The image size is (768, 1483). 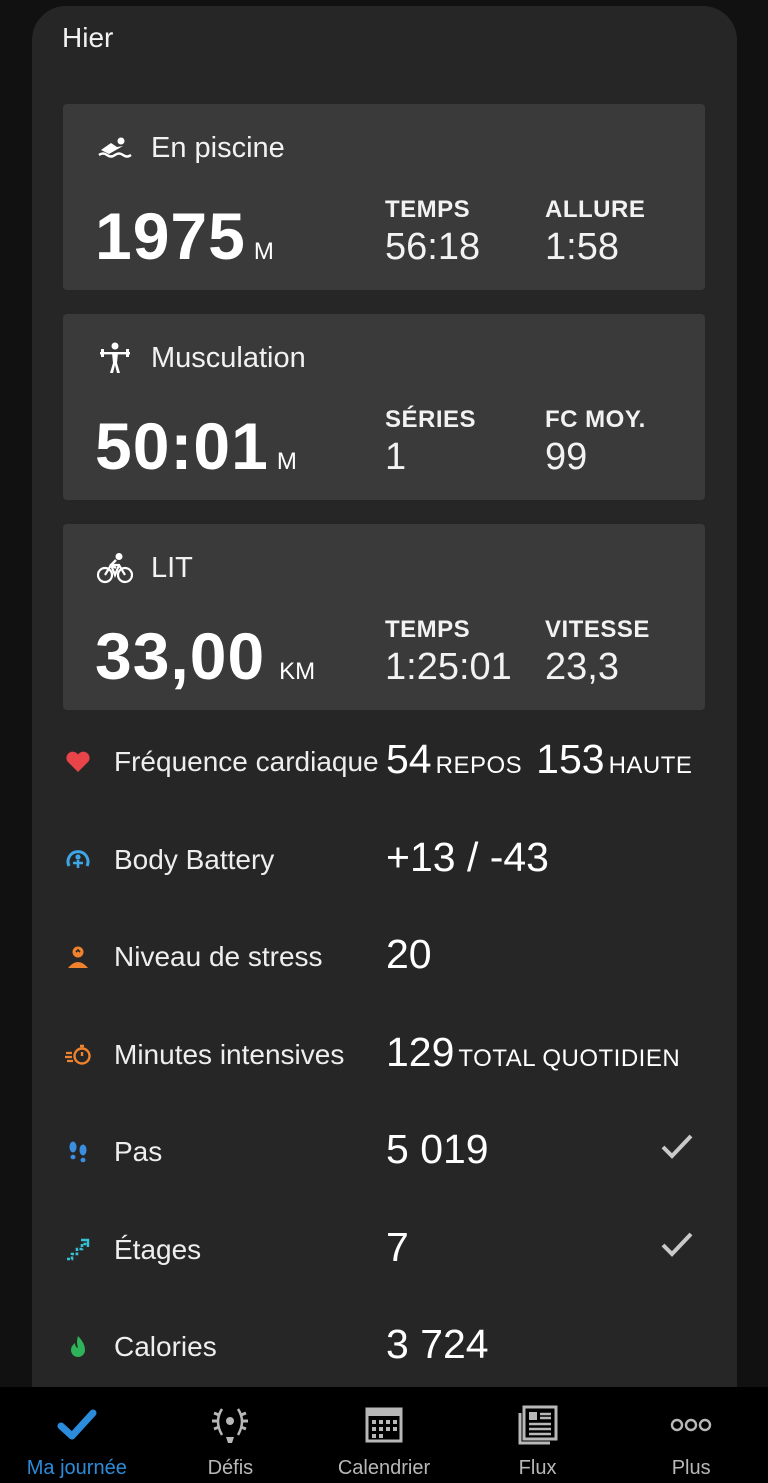 What do you see at coordinates (218, 147) in the screenshot?
I see `activity-name: En piscine` at bounding box center [218, 147].